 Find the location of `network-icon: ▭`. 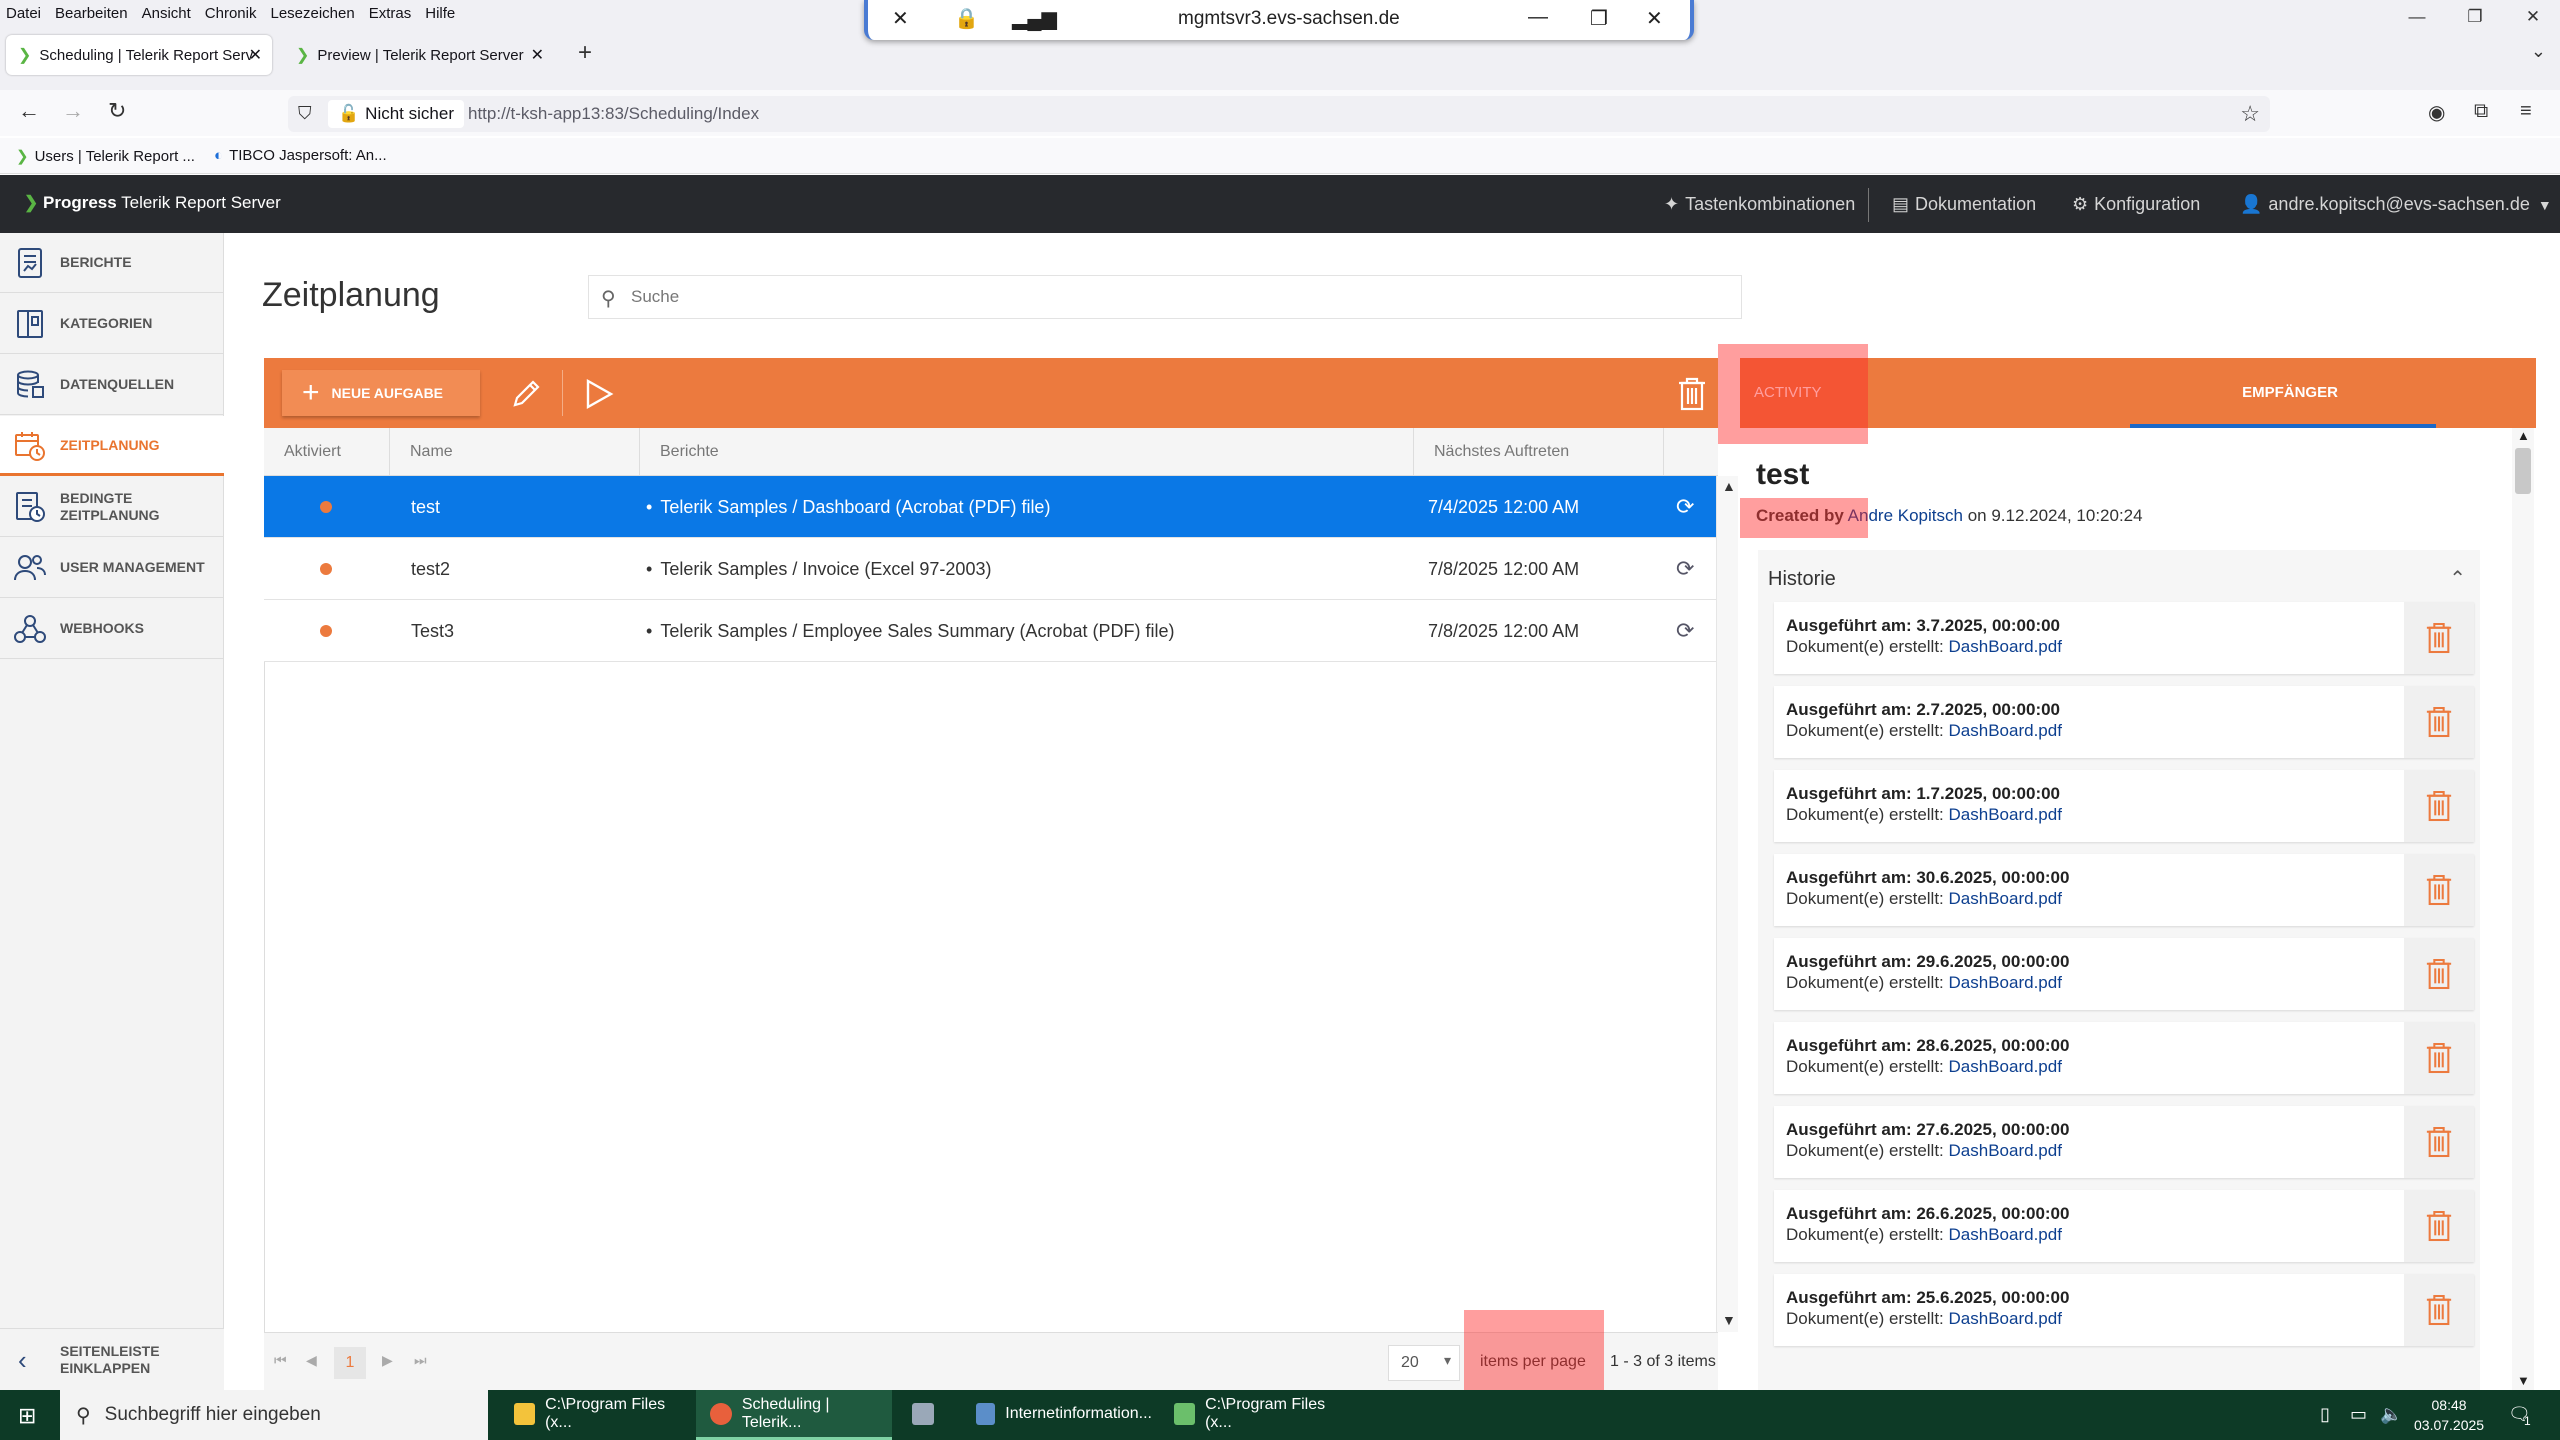

network-icon: ▭ is located at coordinates (2358, 1414).